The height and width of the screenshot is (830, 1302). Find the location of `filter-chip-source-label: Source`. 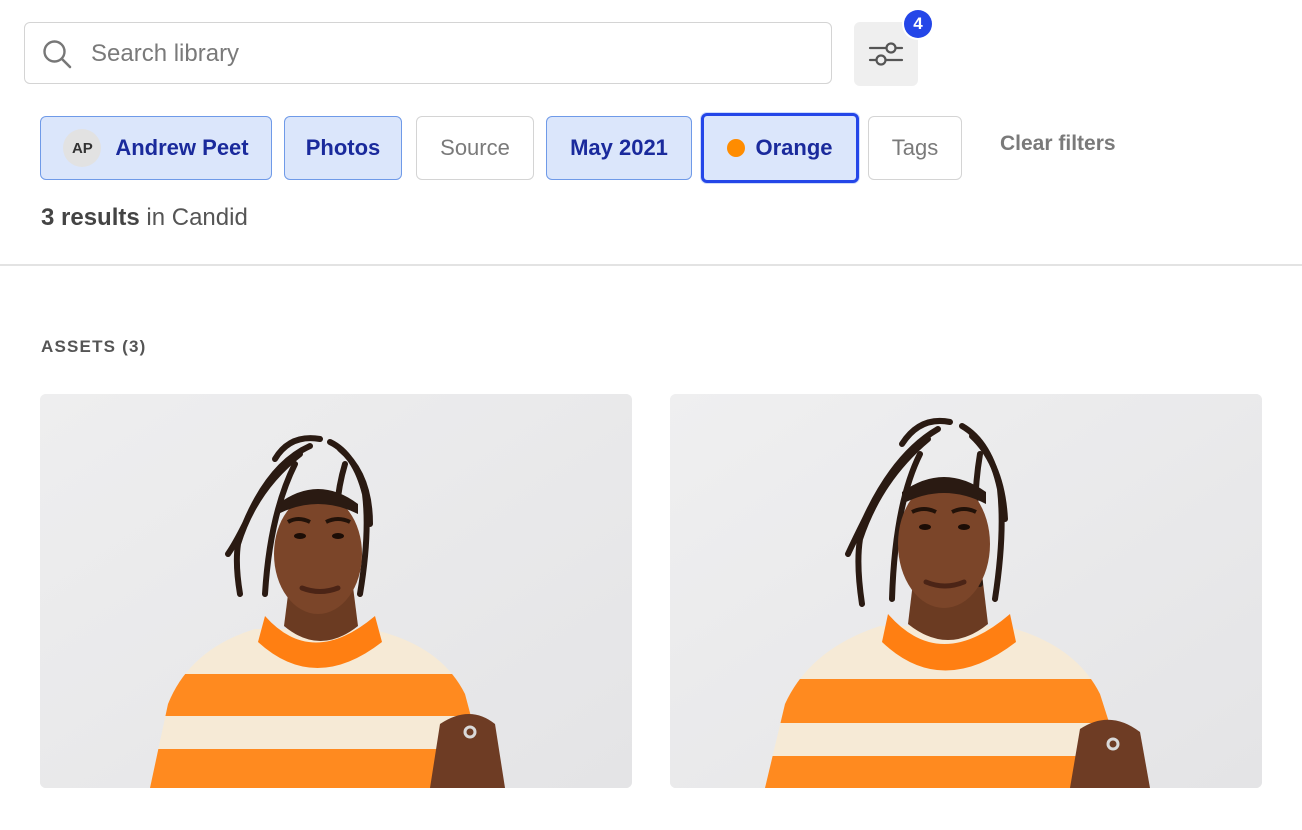

filter-chip-source-label: Source is located at coordinates (475, 147).